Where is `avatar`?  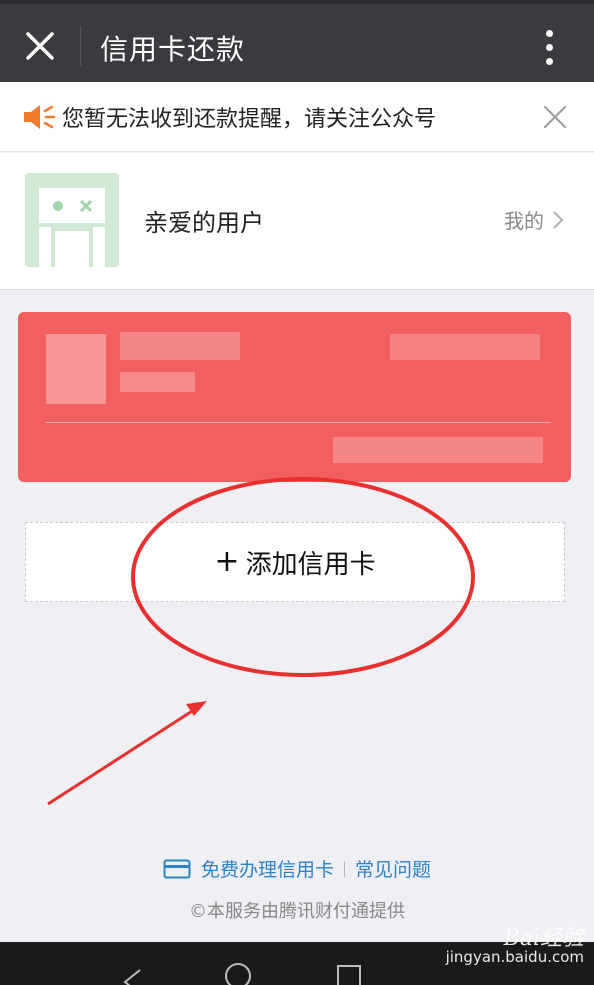 avatar is located at coordinates (72, 220).